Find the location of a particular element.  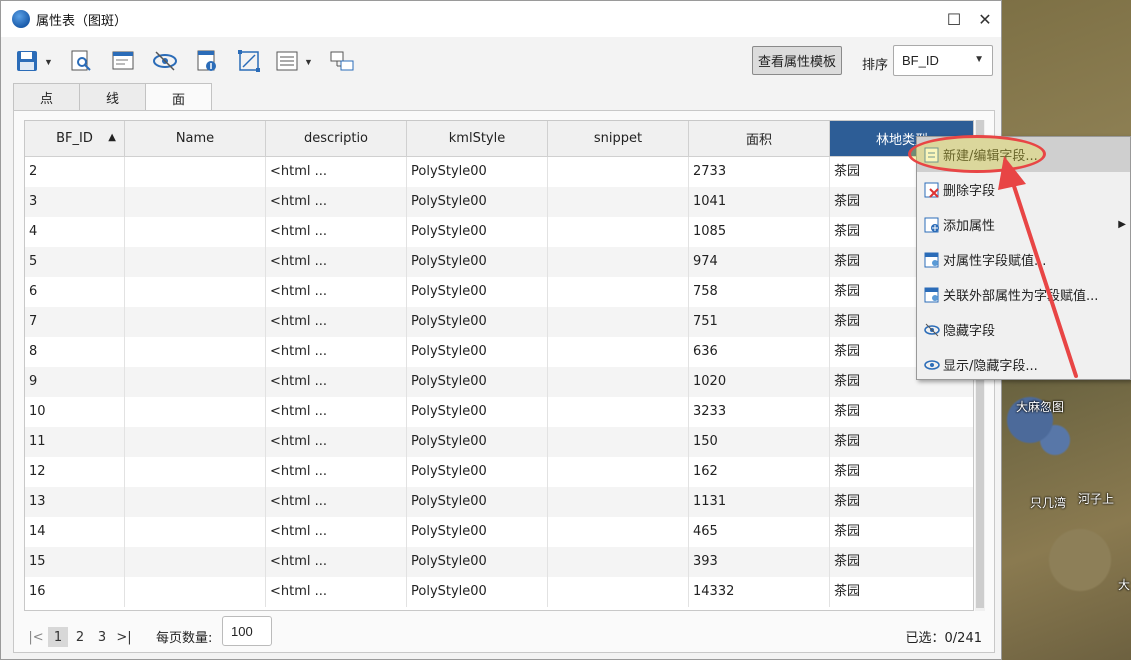

cell-area: 1131 is located at coordinates (759, 502).